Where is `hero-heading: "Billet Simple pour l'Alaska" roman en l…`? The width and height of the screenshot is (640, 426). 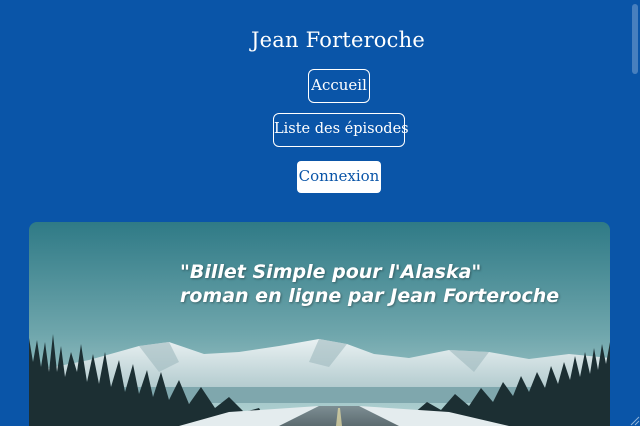 hero-heading: "Billet Simple pour l'Alaska" roman en l… is located at coordinates (369, 284).